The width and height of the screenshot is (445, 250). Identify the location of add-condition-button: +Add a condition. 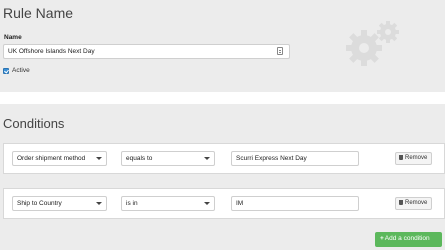
(408, 239).